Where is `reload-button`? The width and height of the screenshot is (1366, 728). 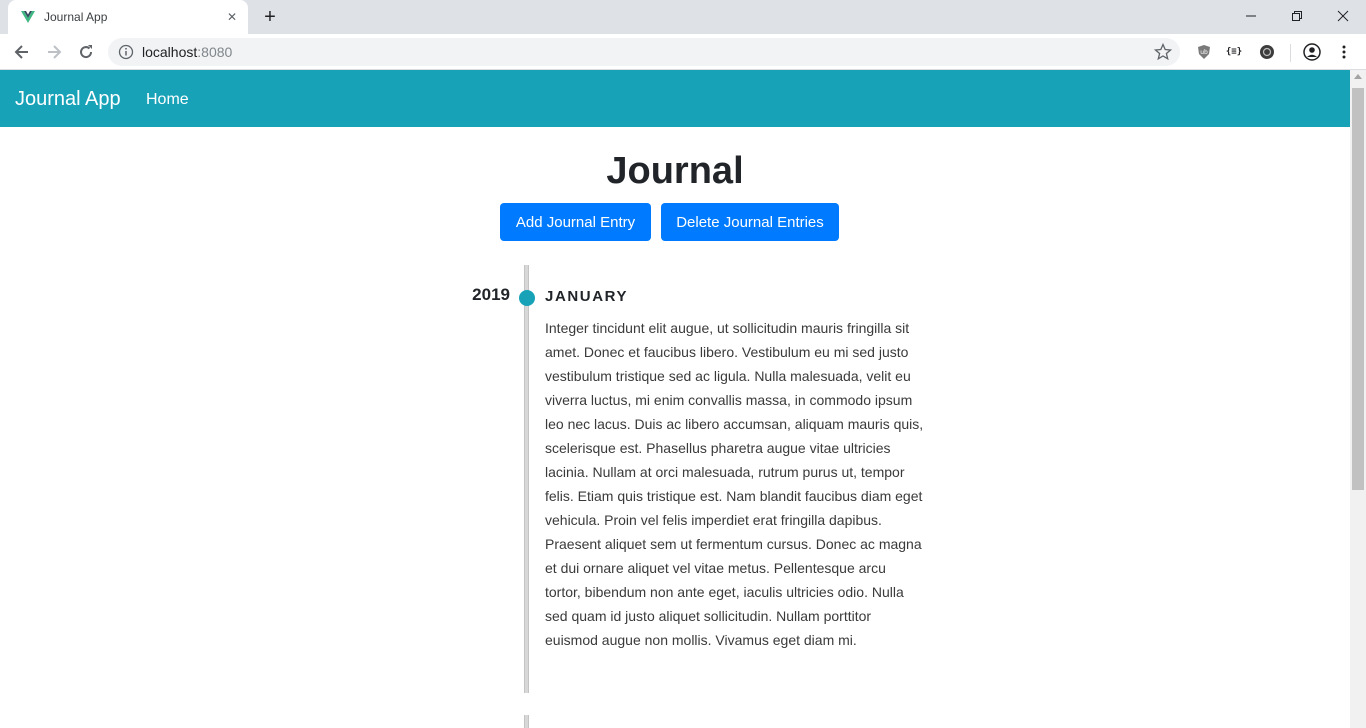
reload-button is located at coordinates (86, 52).